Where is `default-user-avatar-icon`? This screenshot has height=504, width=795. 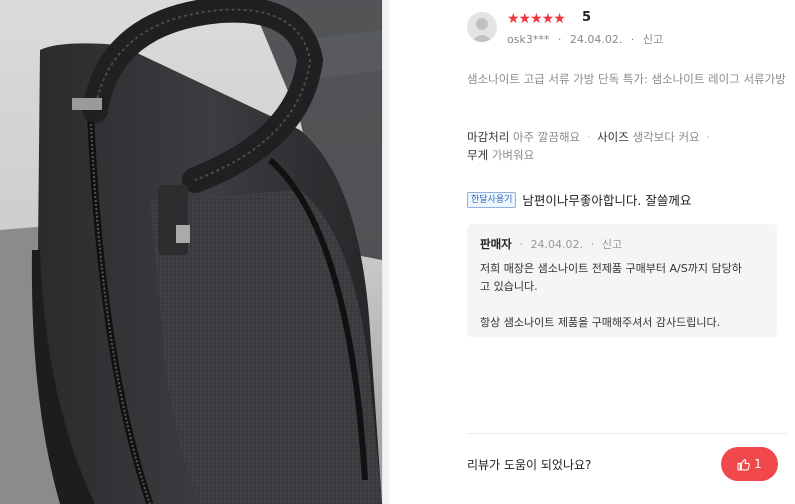 default-user-avatar-icon is located at coordinates (482, 27).